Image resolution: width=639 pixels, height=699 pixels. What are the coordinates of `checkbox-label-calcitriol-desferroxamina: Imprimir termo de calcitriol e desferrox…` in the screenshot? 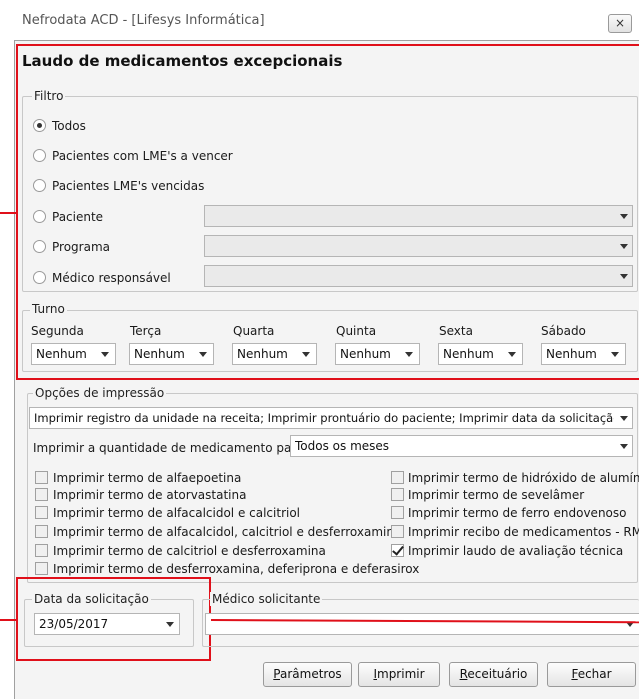 It's located at (189, 551).